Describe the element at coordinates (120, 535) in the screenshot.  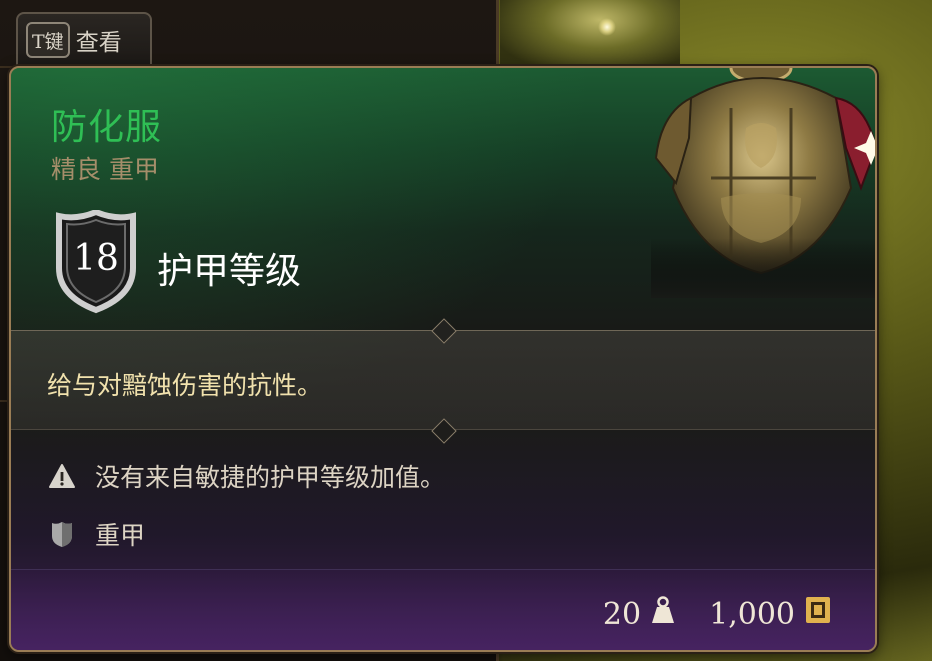
I see `property-text: 重甲` at that location.